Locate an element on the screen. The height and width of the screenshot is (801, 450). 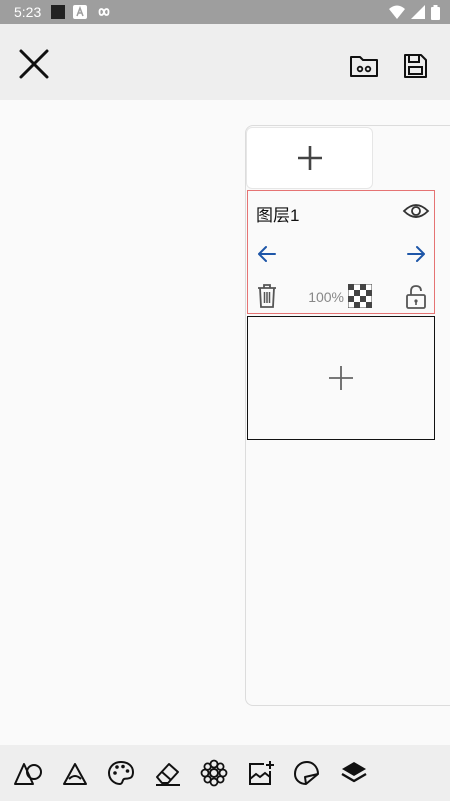
brush-settings-icon is located at coordinates (214, 773).